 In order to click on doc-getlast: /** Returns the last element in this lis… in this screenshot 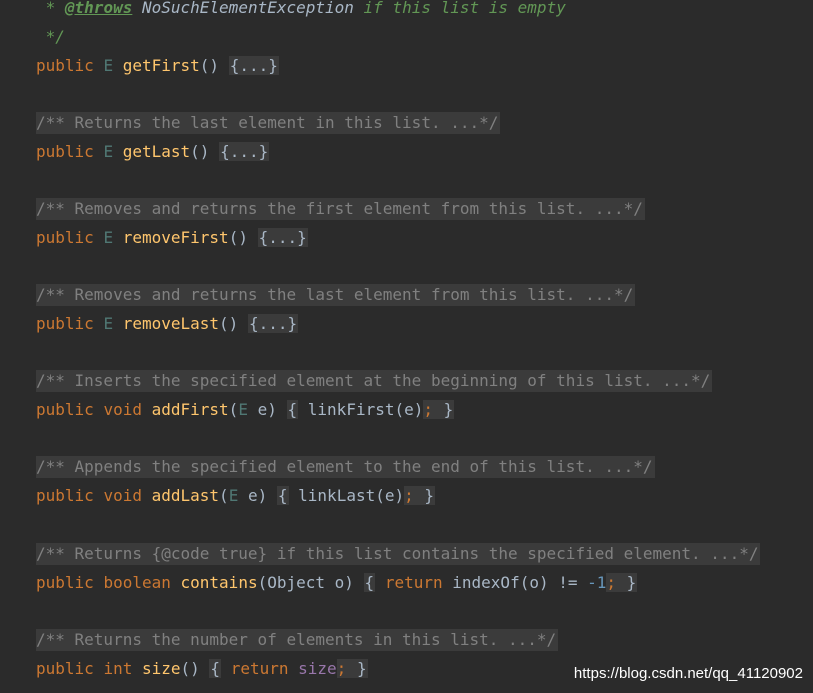, I will do `click(268, 123)`.